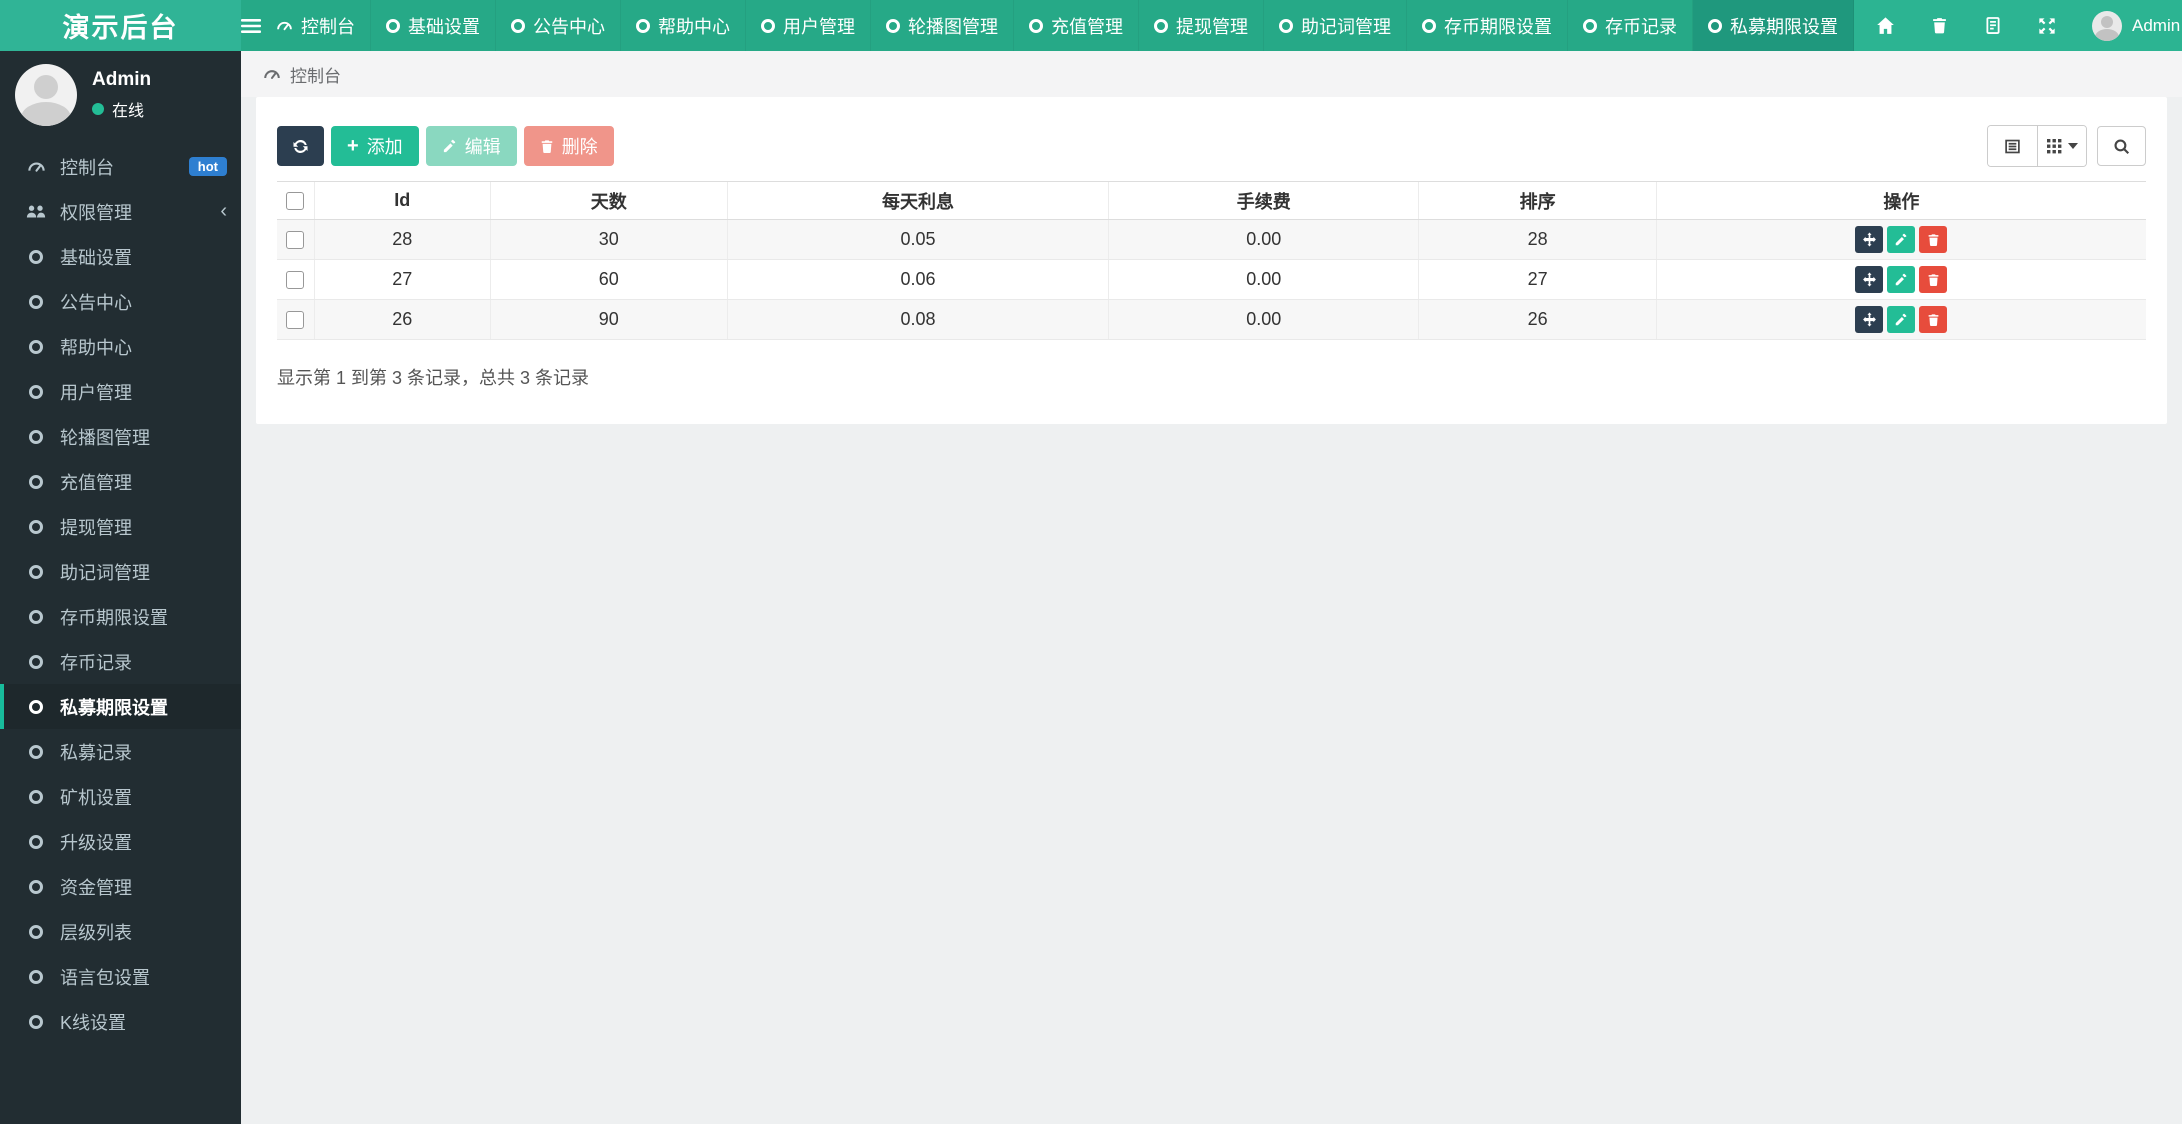  Describe the element at coordinates (121, 109) in the screenshot. I see `sidebar-user-status: 在线` at that location.